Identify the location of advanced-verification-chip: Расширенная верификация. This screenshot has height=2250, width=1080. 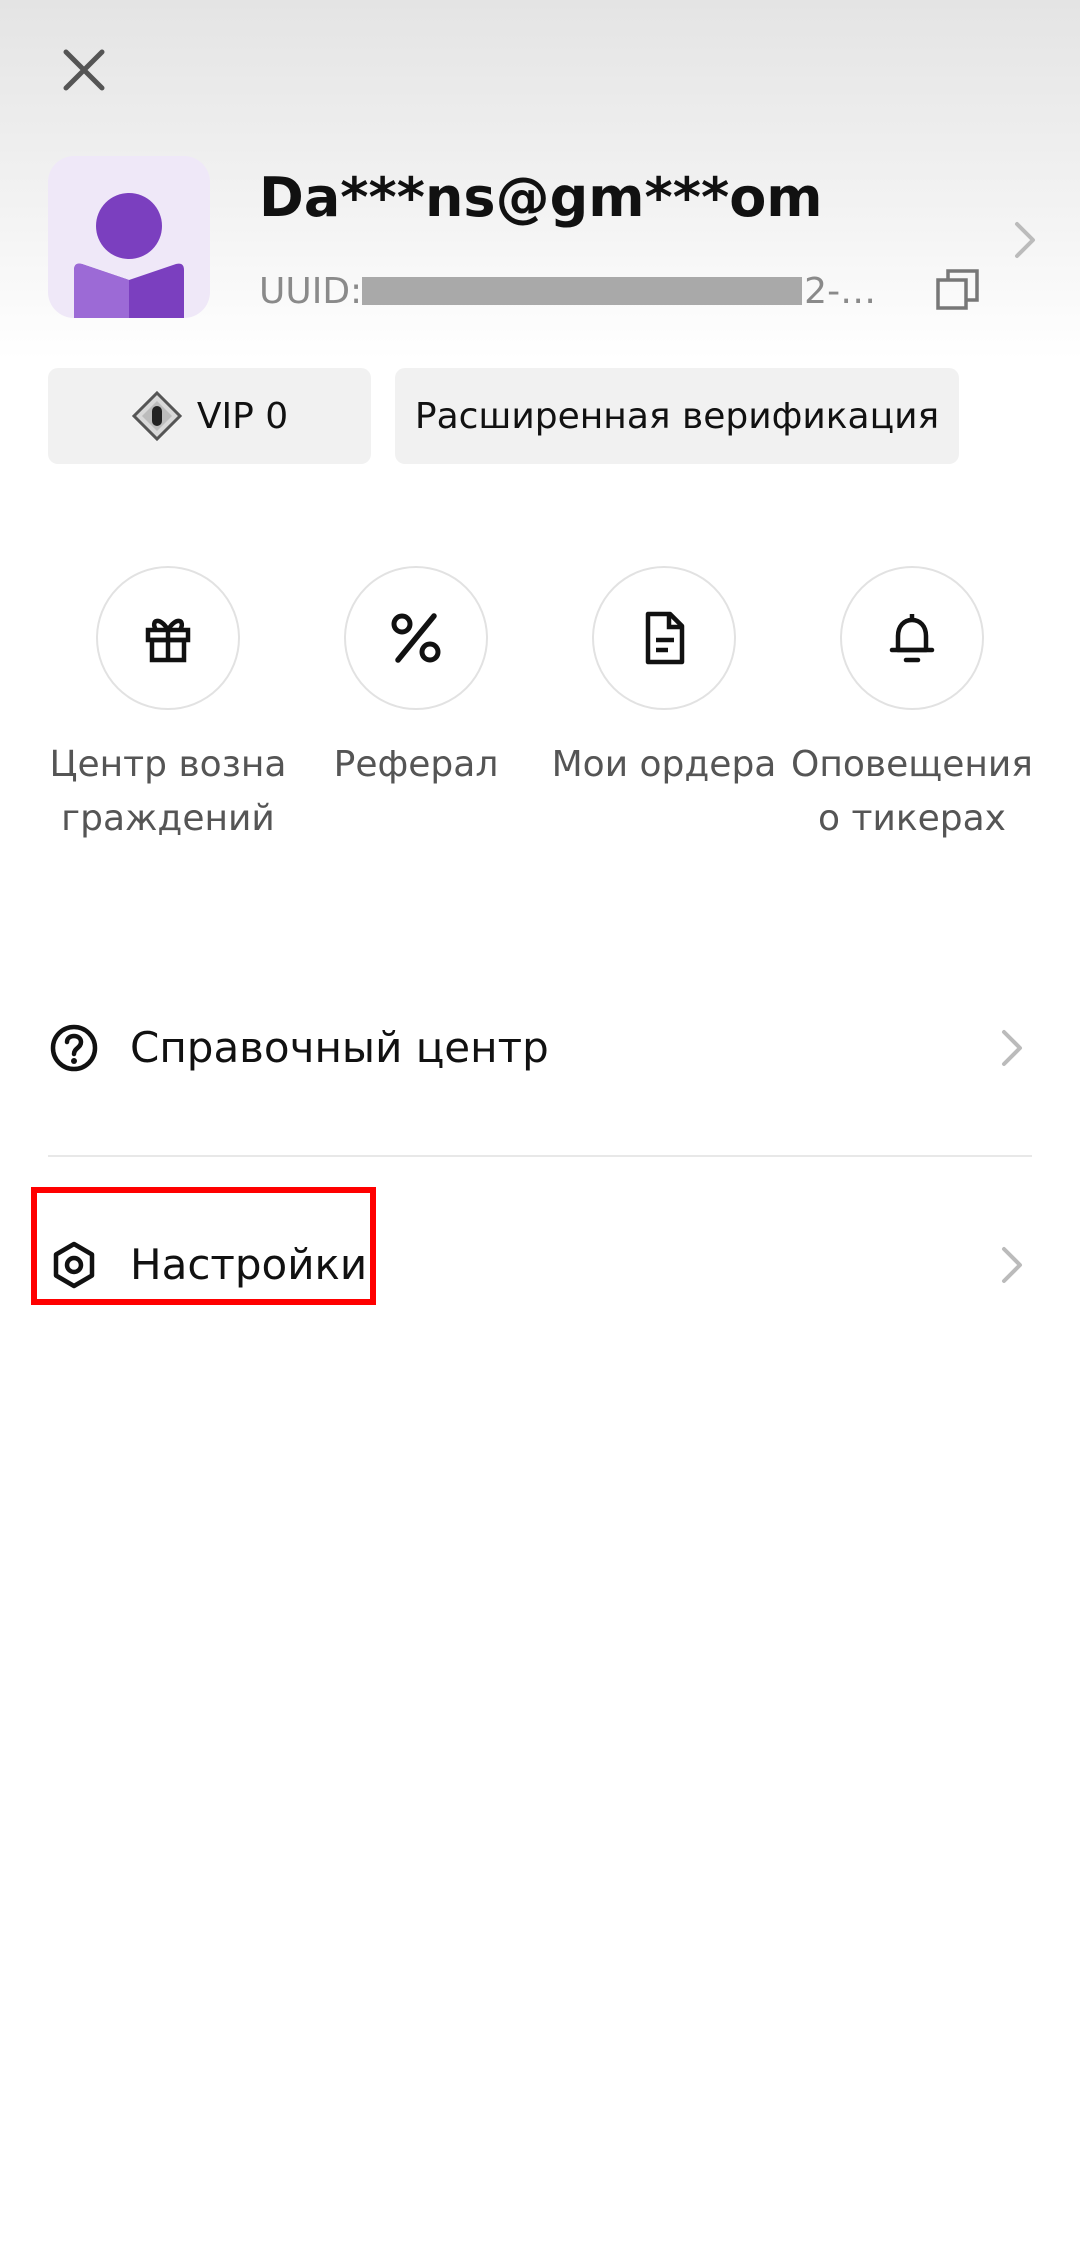
(677, 416).